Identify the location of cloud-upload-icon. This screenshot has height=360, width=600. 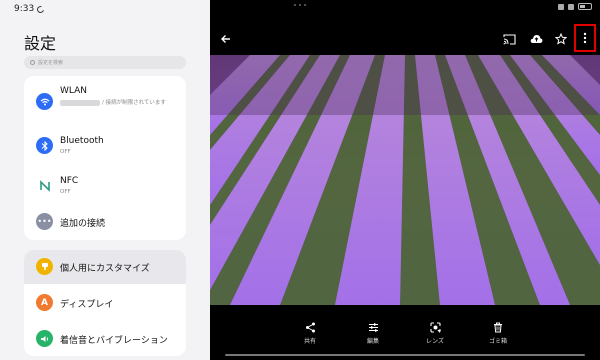
(536, 39).